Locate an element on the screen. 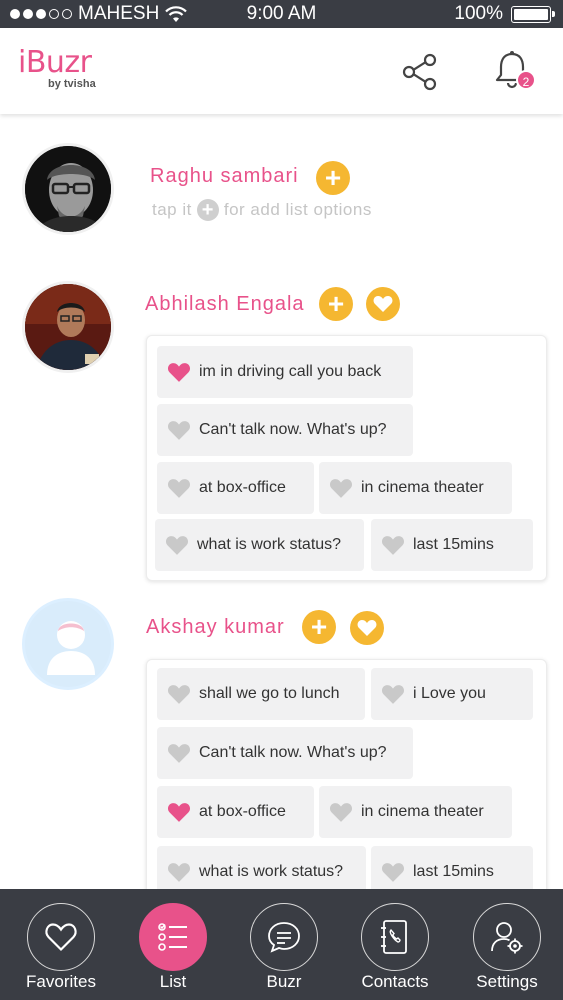 The image size is (563, 1000). chat-icon is located at coordinates (284, 937).